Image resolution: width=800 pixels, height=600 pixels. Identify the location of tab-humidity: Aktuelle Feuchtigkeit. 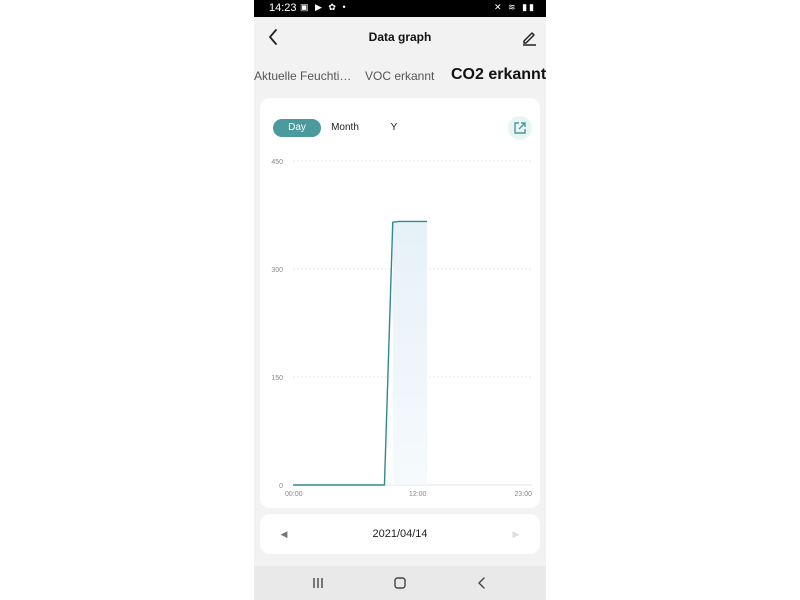
(303, 76).